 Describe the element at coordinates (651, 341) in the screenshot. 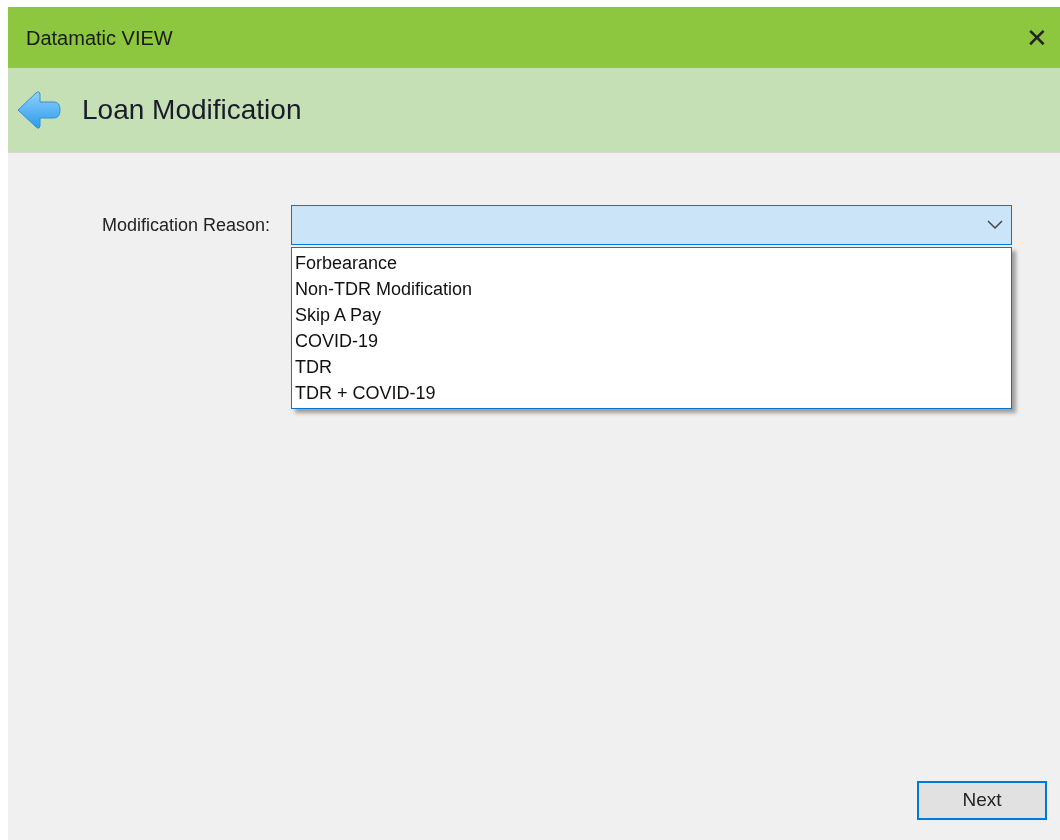

I see `dropdown-option: COVID-19` at that location.